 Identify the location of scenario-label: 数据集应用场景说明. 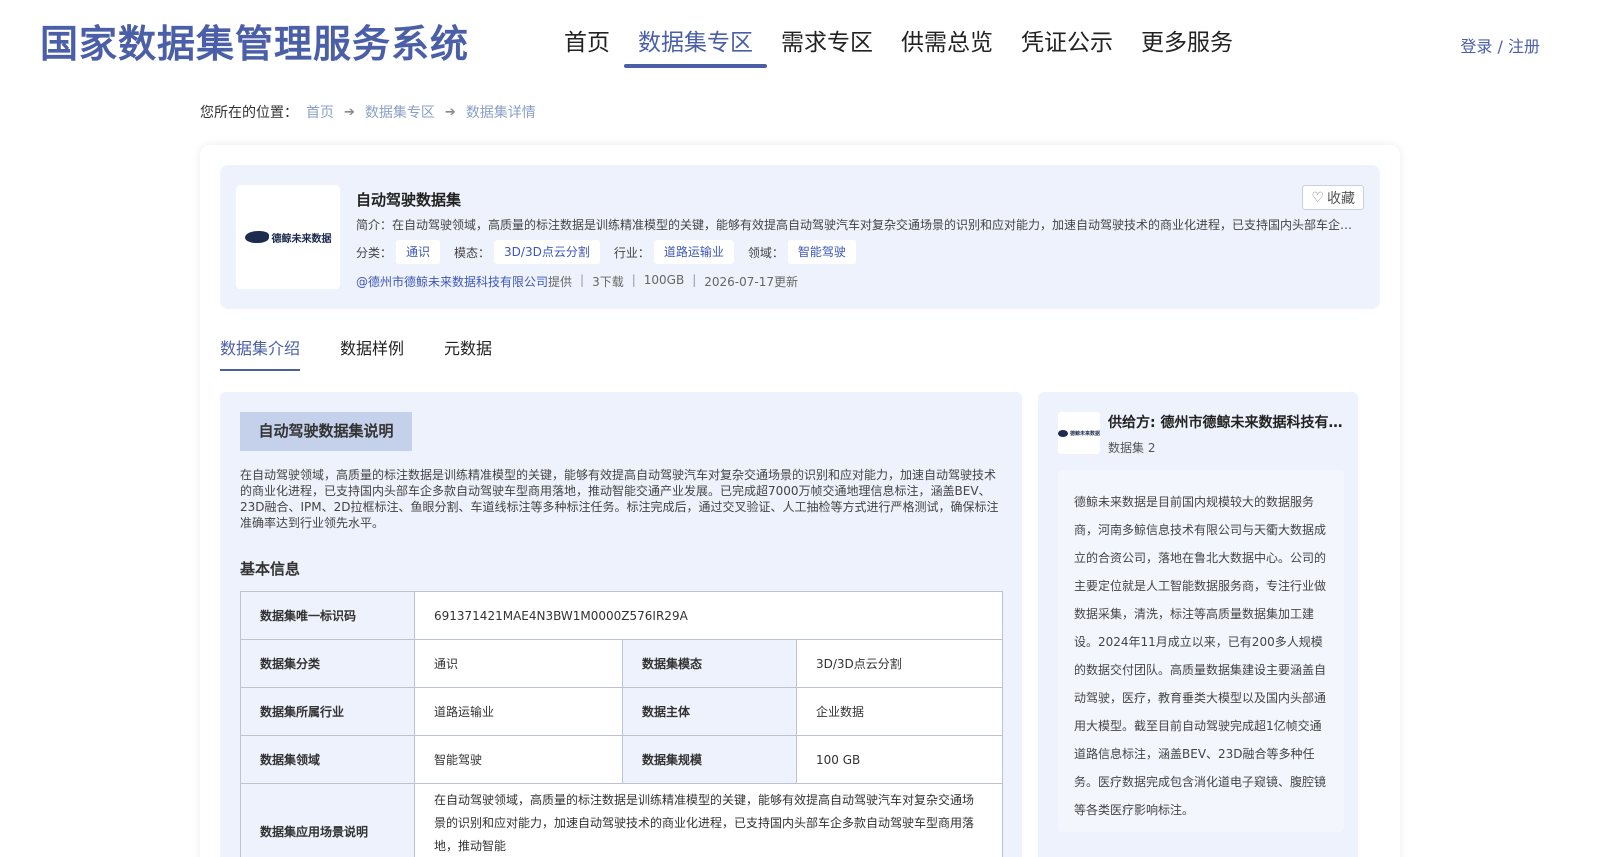
(327, 820).